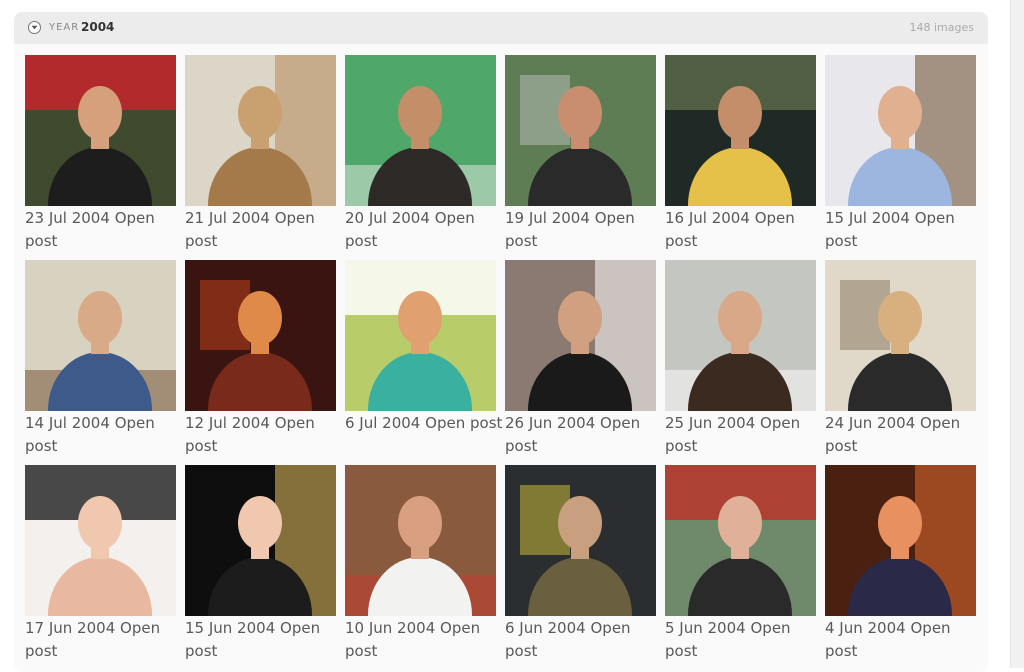  Describe the element at coordinates (745, 435) in the screenshot. I see `post-caption: 25 Jun 2004 Open post` at that location.